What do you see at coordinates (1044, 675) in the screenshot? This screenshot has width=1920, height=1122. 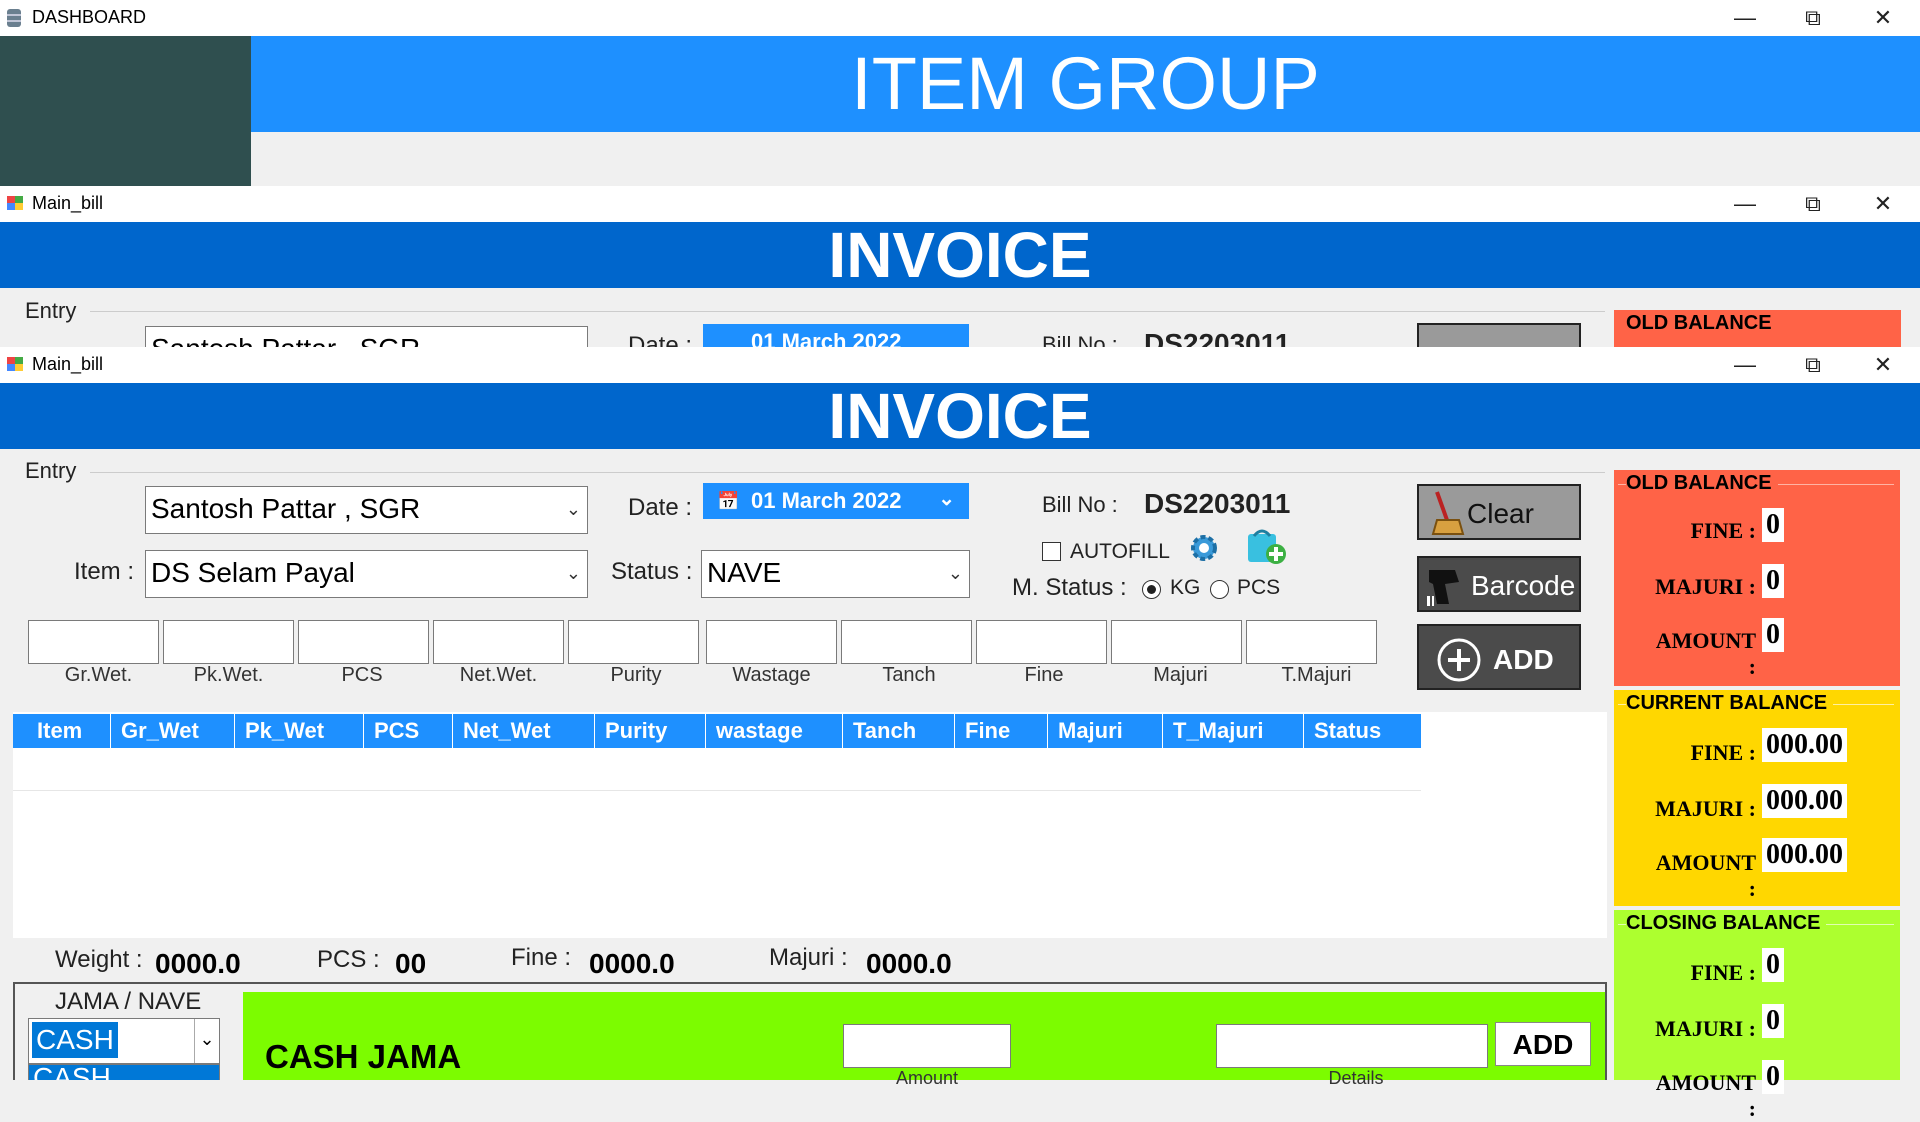 I see `fine-label: Fine` at bounding box center [1044, 675].